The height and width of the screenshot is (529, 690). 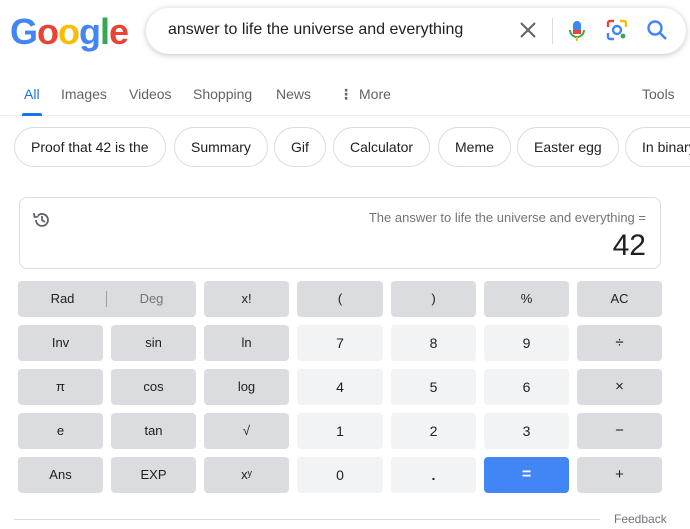 I want to click on chip: In binary, so click(x=657, y=147).